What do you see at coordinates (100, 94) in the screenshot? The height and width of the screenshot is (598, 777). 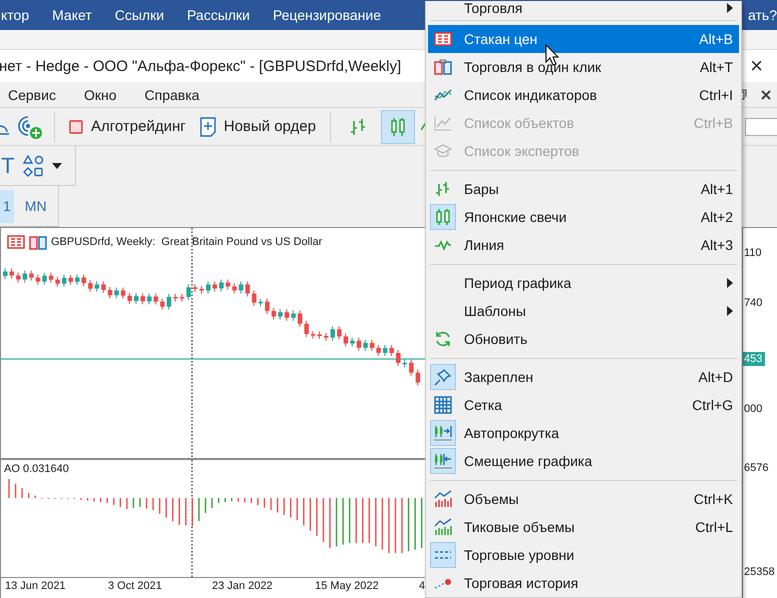 I see `menu-item: Окно` at bounding box center [100, 94].